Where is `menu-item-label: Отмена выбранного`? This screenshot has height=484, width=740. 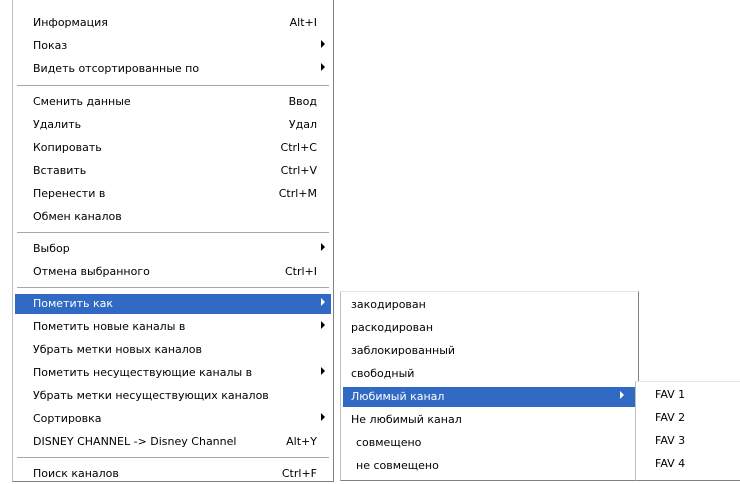 menu-item-label: Отмена выбранного is located at coordinates (91, 271).